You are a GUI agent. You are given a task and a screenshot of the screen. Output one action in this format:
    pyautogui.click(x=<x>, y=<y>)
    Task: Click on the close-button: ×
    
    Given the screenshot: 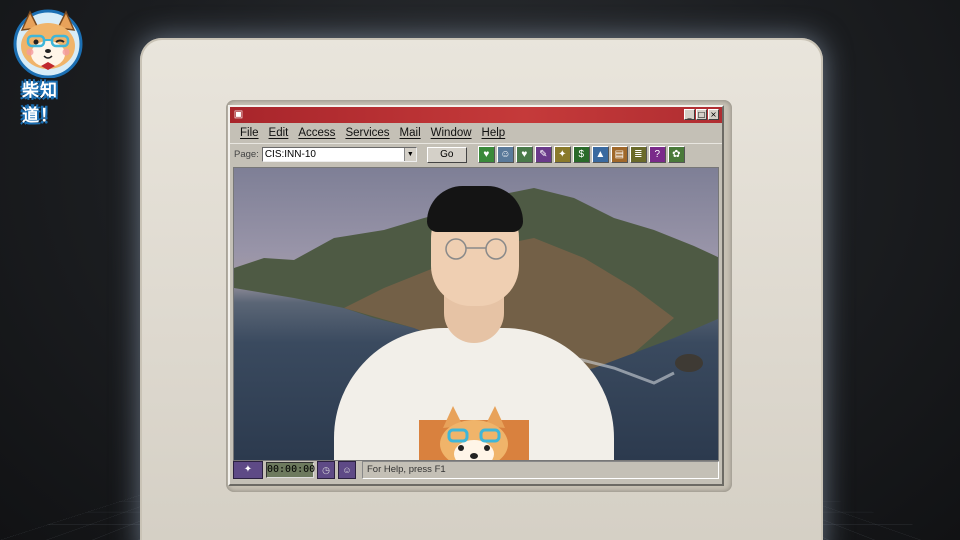 What is the action you would take?
    pyautogui.click(x=713, y=114)
    